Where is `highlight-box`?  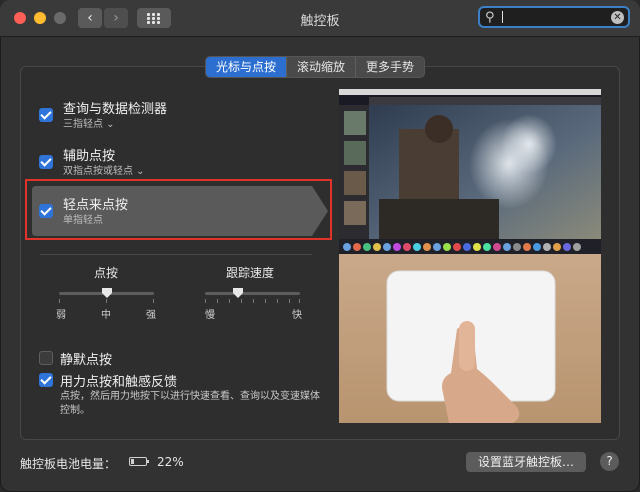
highlight-box is located at coordinates (178, 209).